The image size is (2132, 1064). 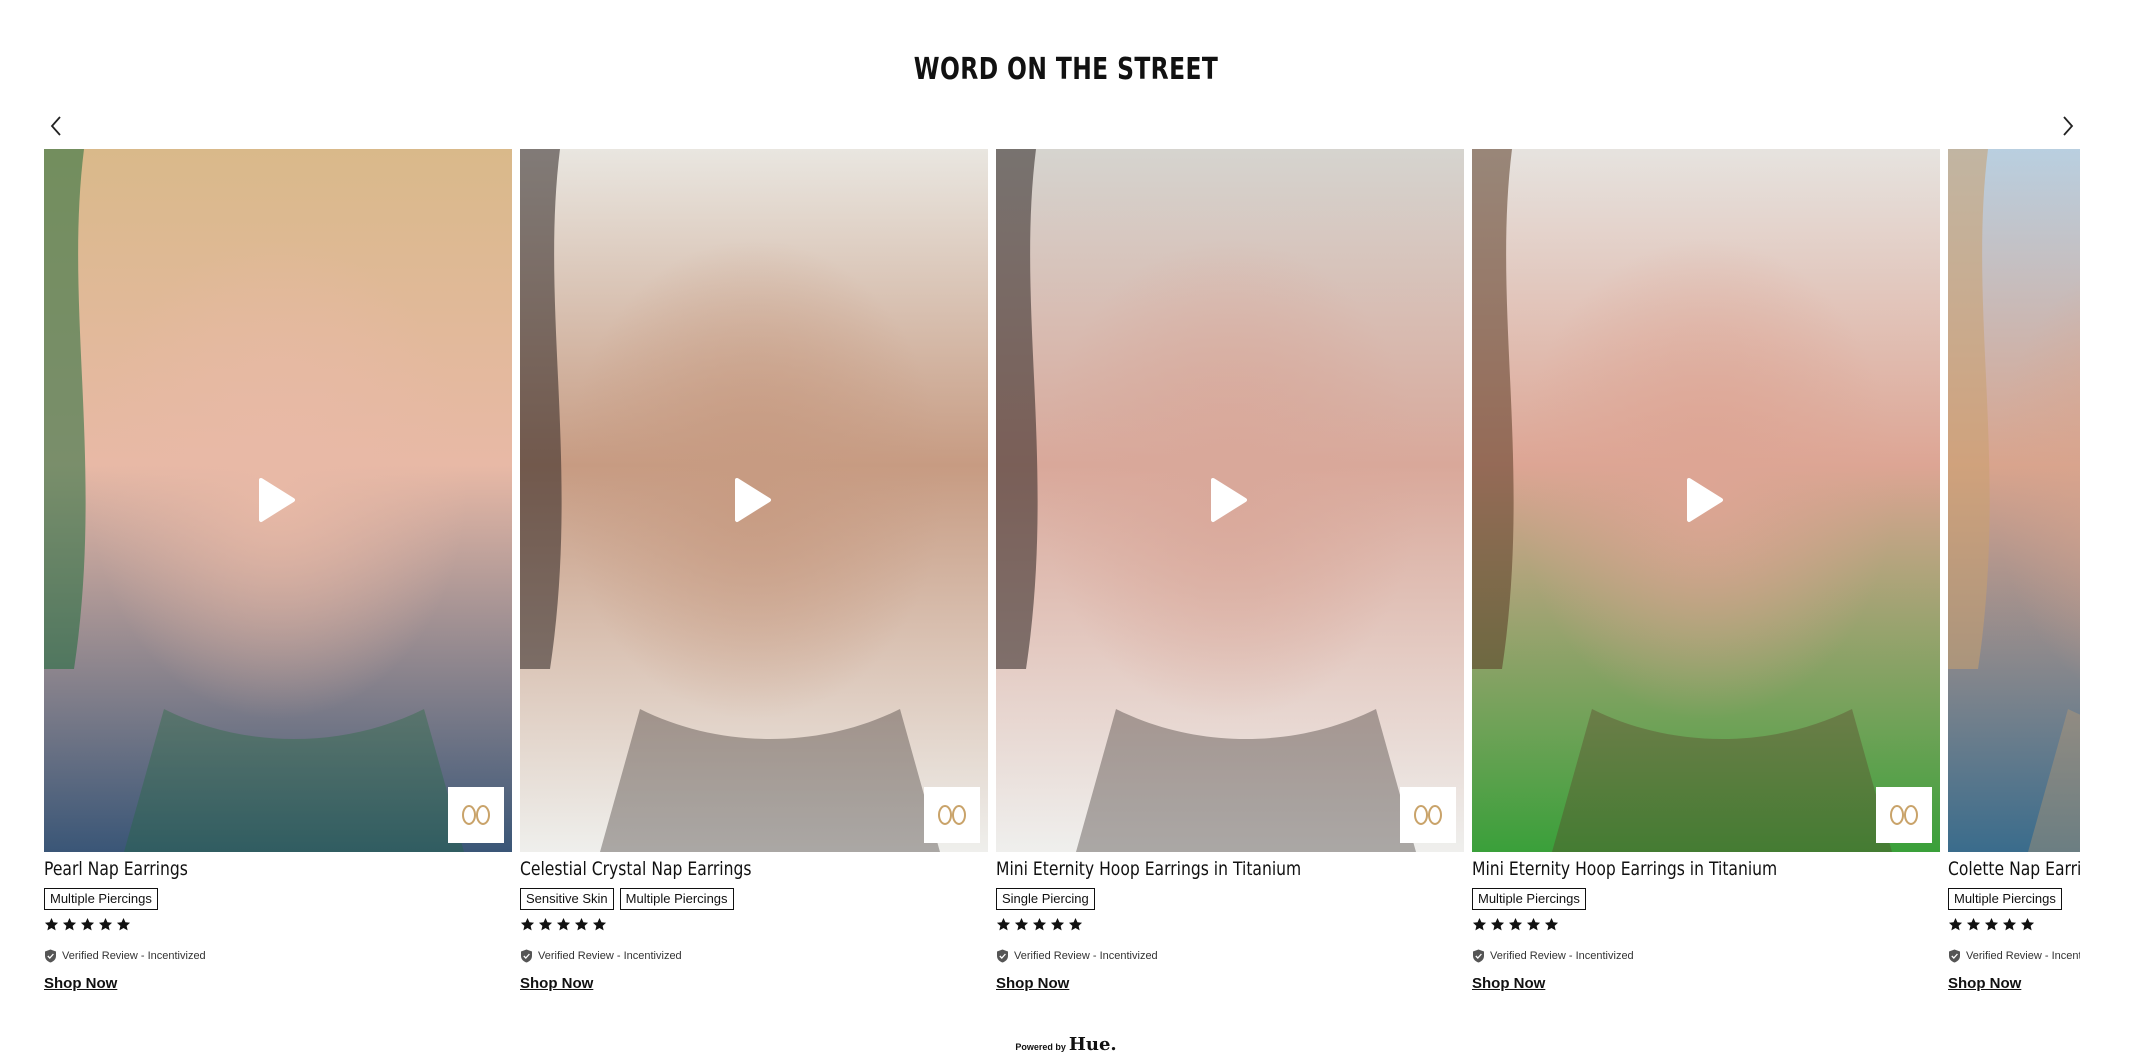 I want to click on carousel-next-button, so click(x=2068, y=126).